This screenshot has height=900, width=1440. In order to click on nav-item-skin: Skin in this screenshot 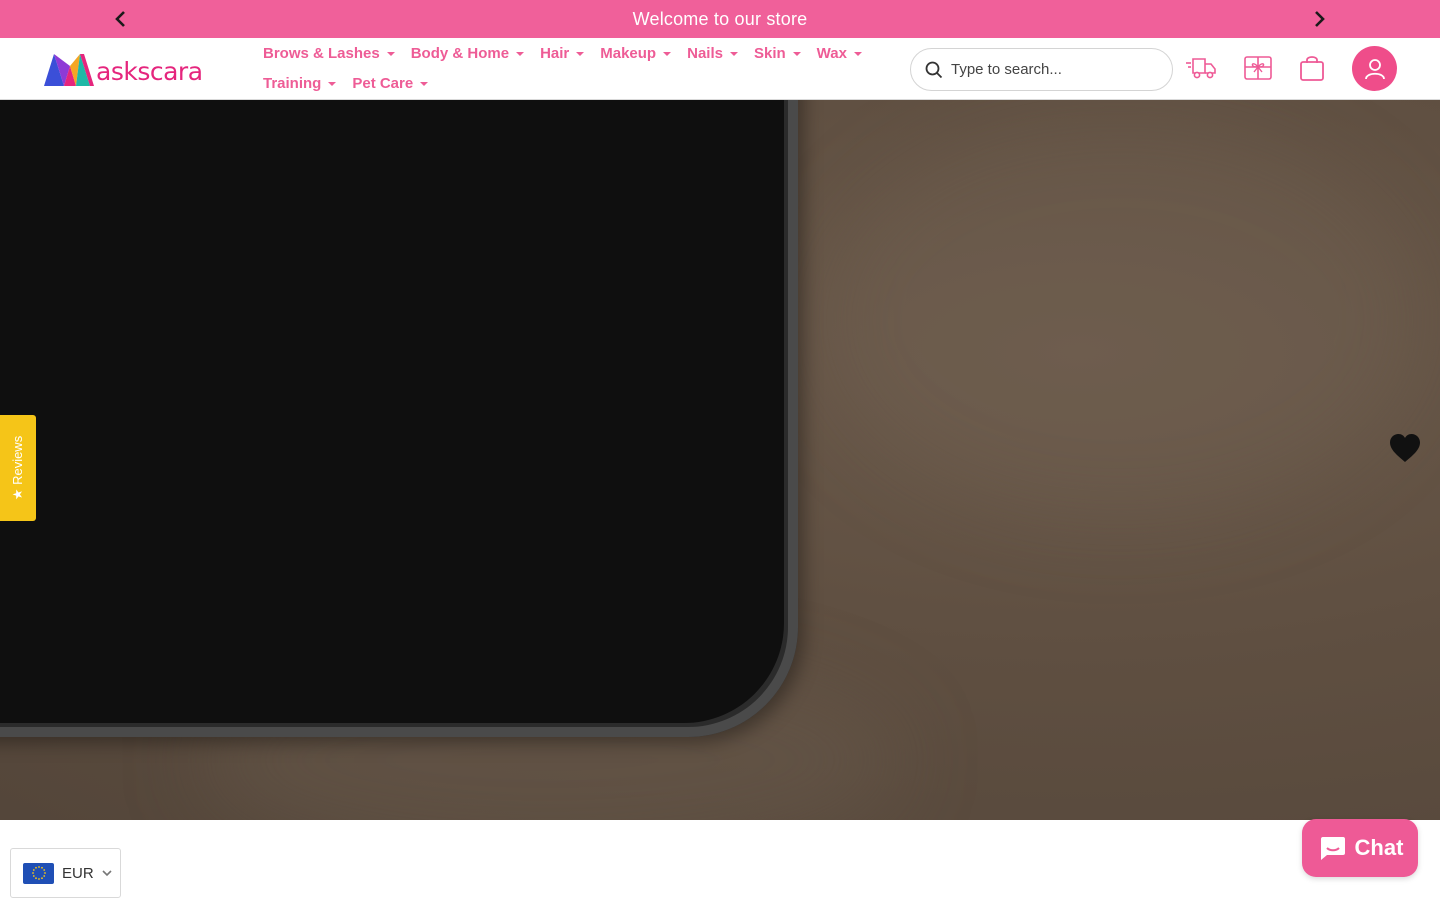, I will do `click(777, 53)`.